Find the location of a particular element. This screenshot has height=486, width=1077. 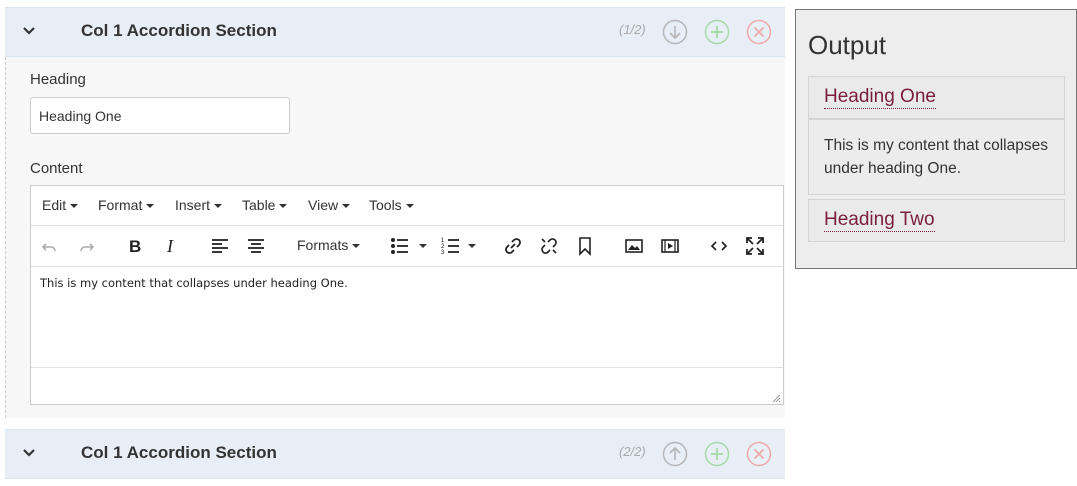

align-center-icon is located at coordinates (256, 246).